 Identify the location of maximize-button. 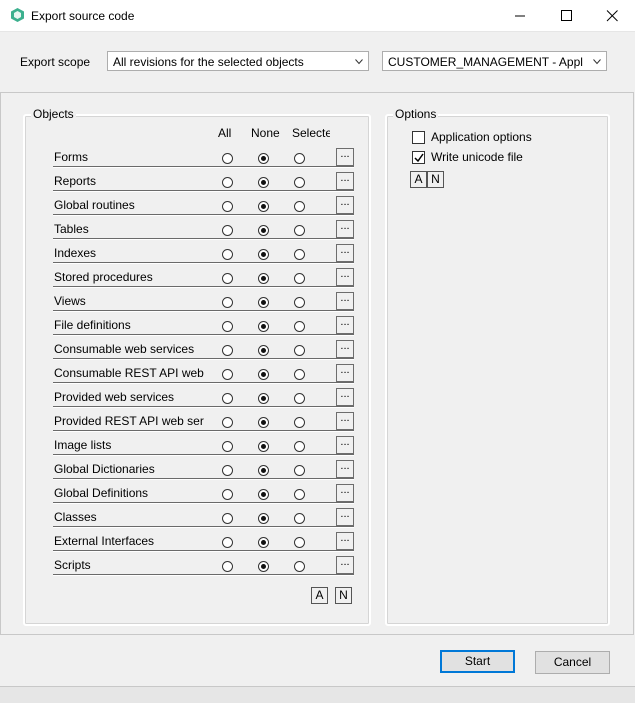
(566, 15).